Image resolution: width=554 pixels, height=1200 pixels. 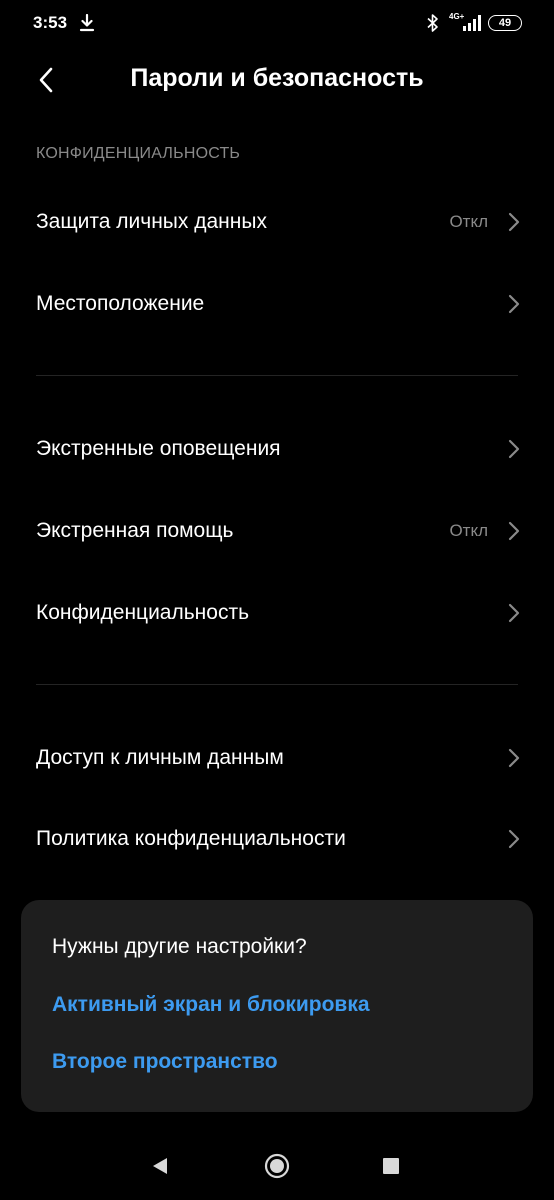 What do you see at coordinates (391, 1166) in the screenshot?
I see `nav-recents-icon` at bounding box center [391, 1166].